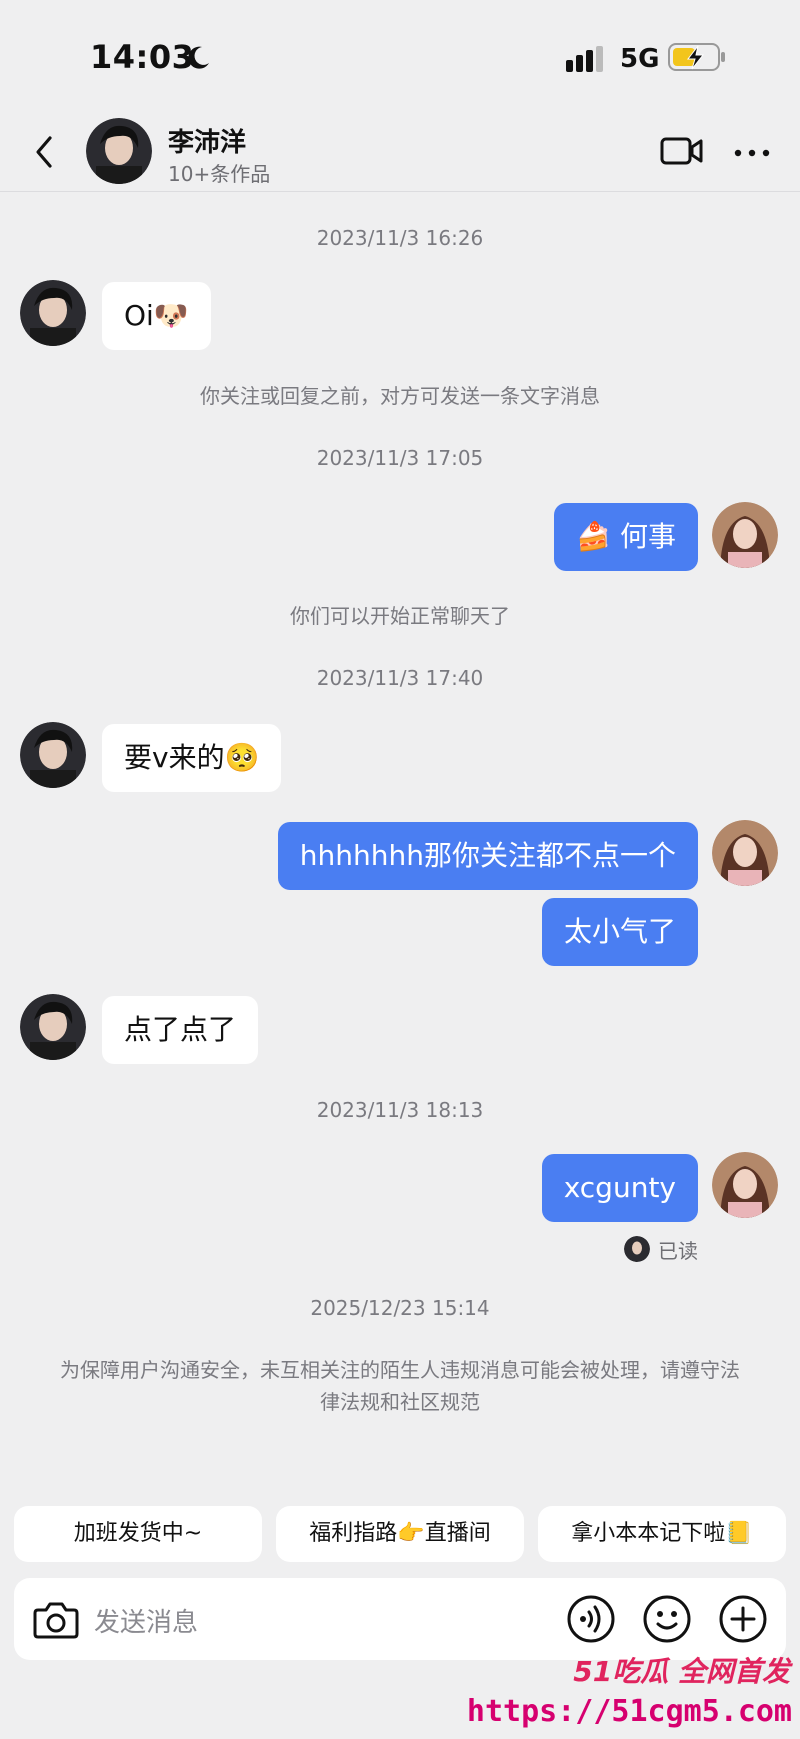 This screenshot has height=1739, width=800. I want to click on watermark: 51吃瓜 全网首发 https://51cgm5.com, so click(633, 1694).